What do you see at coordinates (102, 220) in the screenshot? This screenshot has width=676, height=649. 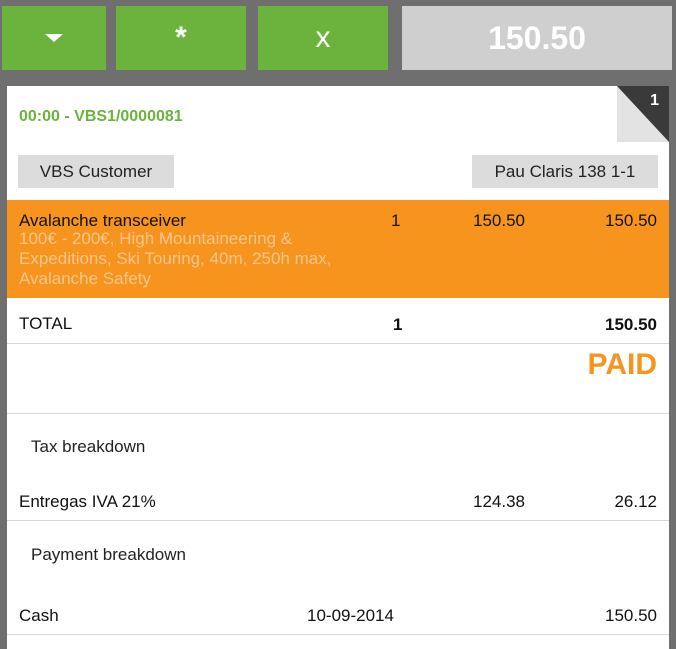 I see `line-name: Avalanche transceiver` at bounding box center [102, 220].